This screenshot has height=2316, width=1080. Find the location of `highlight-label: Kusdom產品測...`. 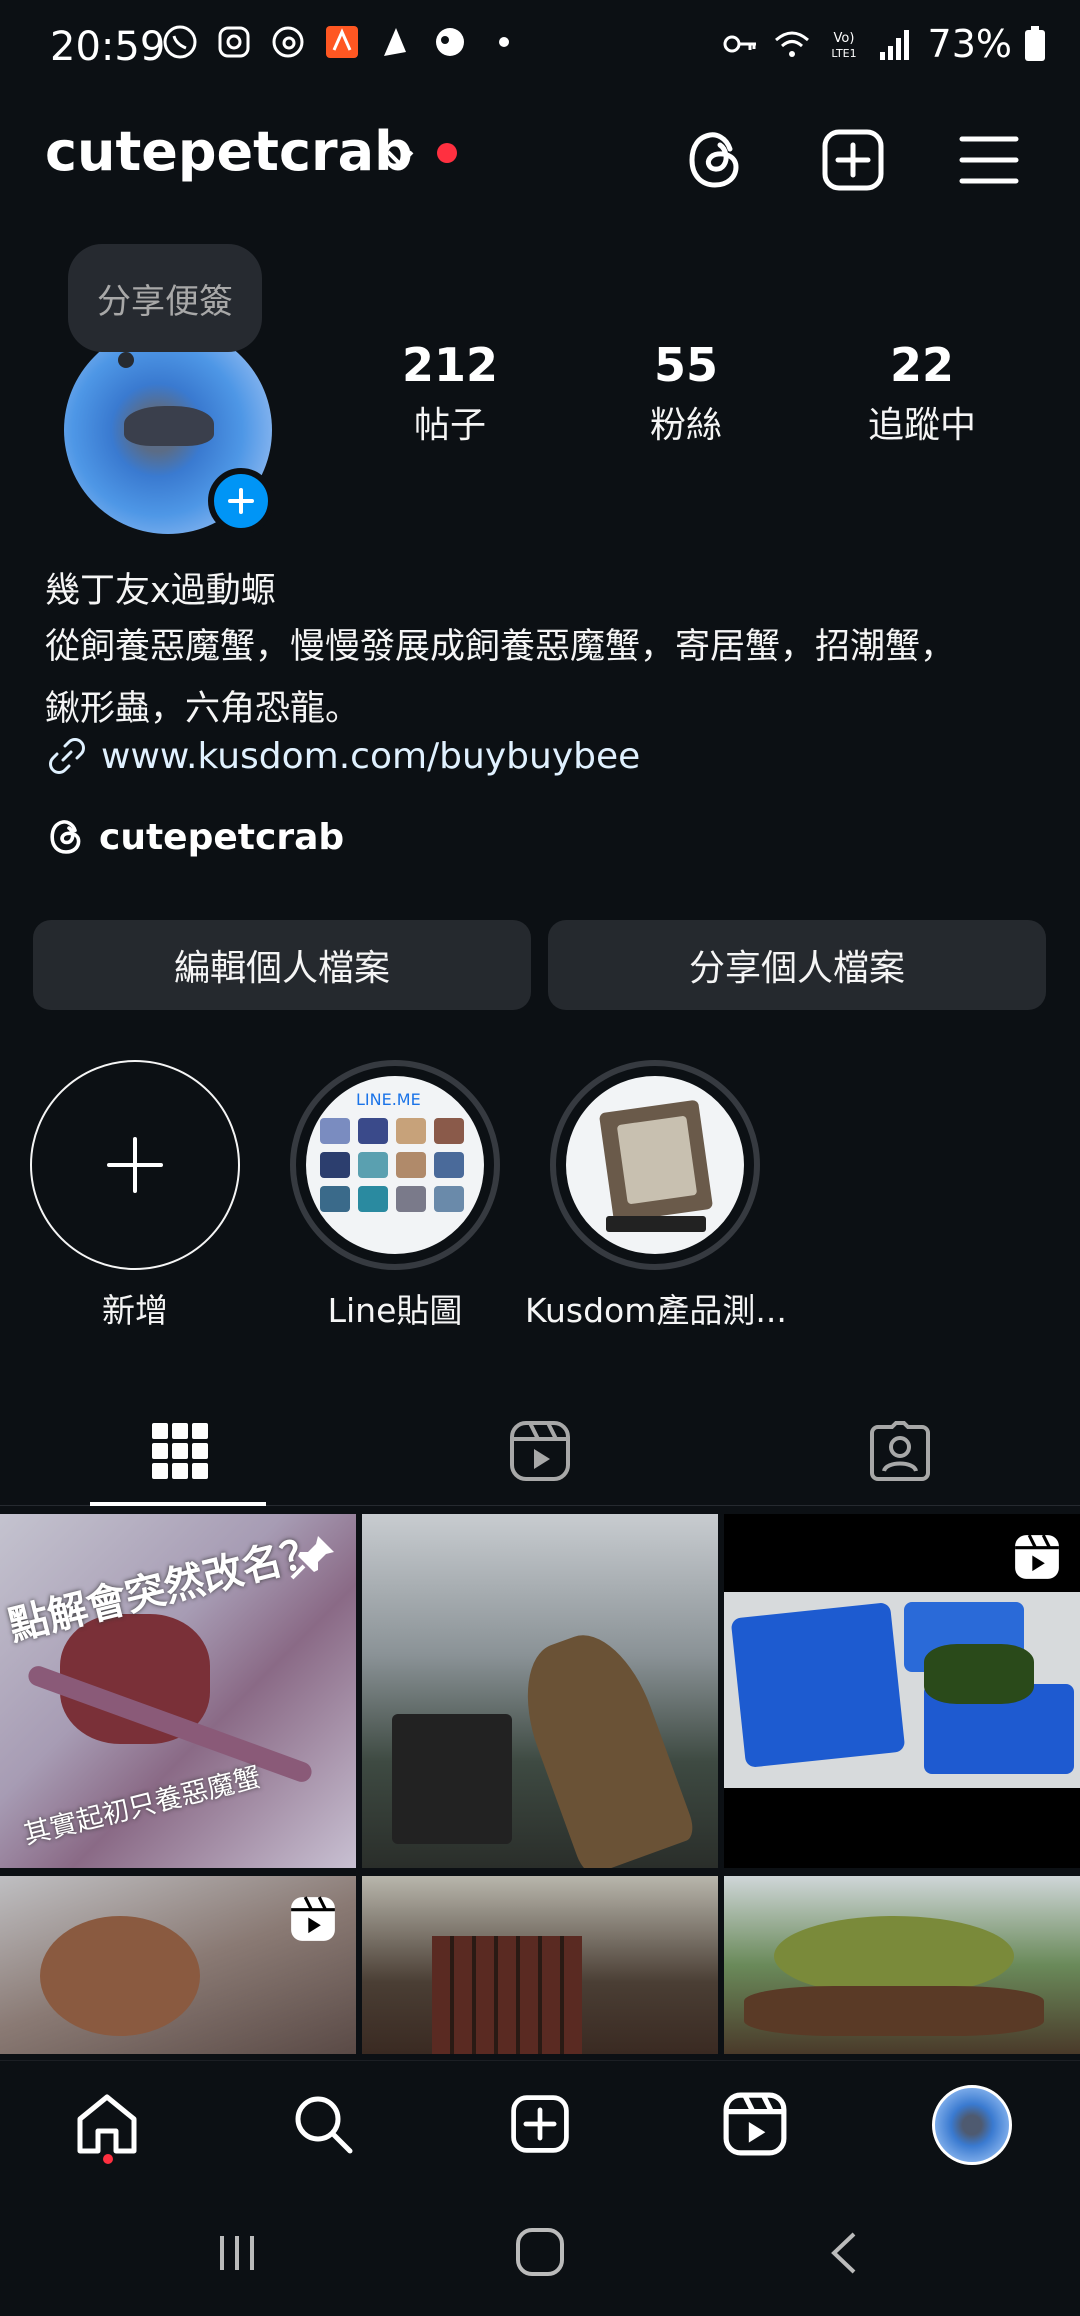

highlight-label: Kusdom產品測... is located at coordinates (656, 1310).